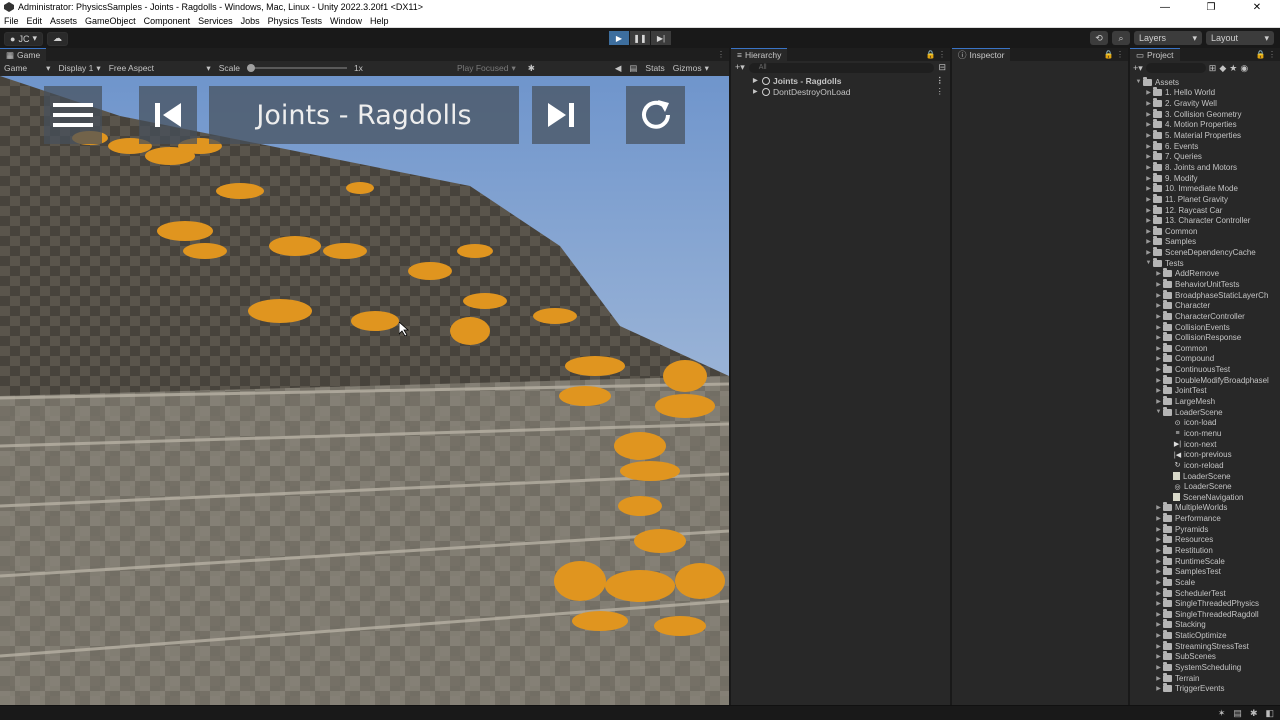 The height and width of the screenshot is (720, 1280). Describe the element at coordinates (168, 115) in the screenshot. I see `previous-scene-button` at that location.